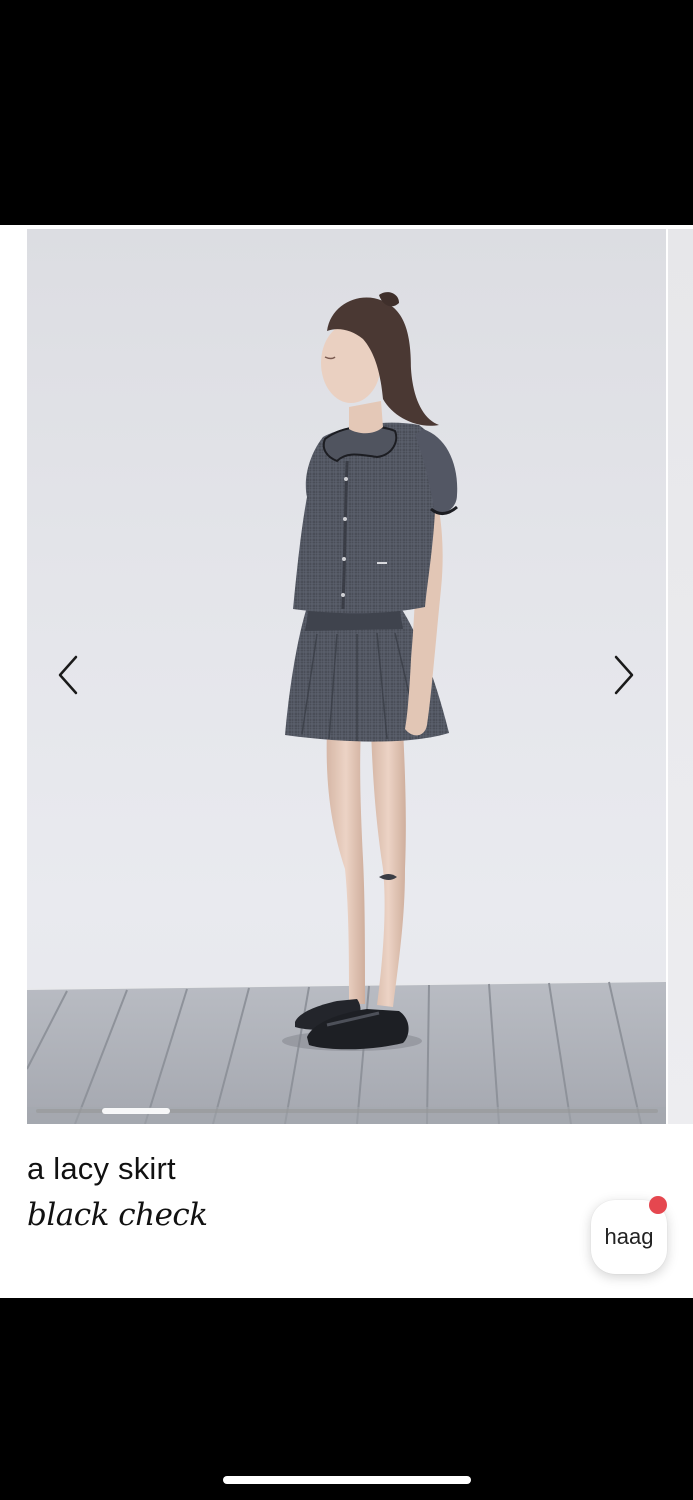 This screenshot has height=1500, width=693. What do you see at coordinates (347, 1480) in the screenshot?
I see `home-indicator` at bounding box center [347, 1480].